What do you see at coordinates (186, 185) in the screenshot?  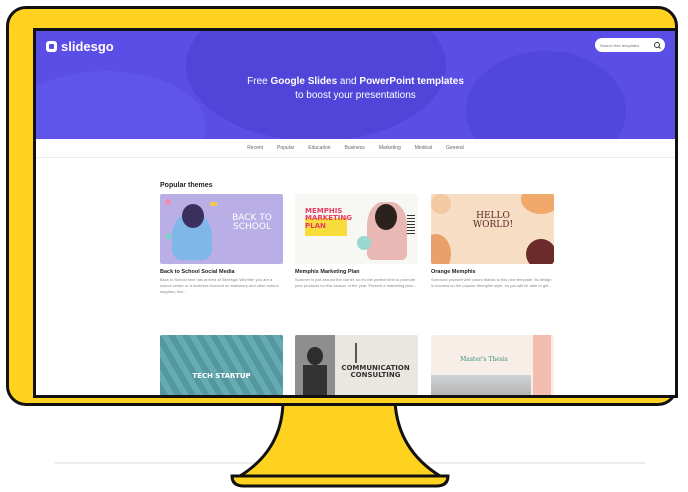 I see `section-title: Popular themes` at bounding box center [186, 185].